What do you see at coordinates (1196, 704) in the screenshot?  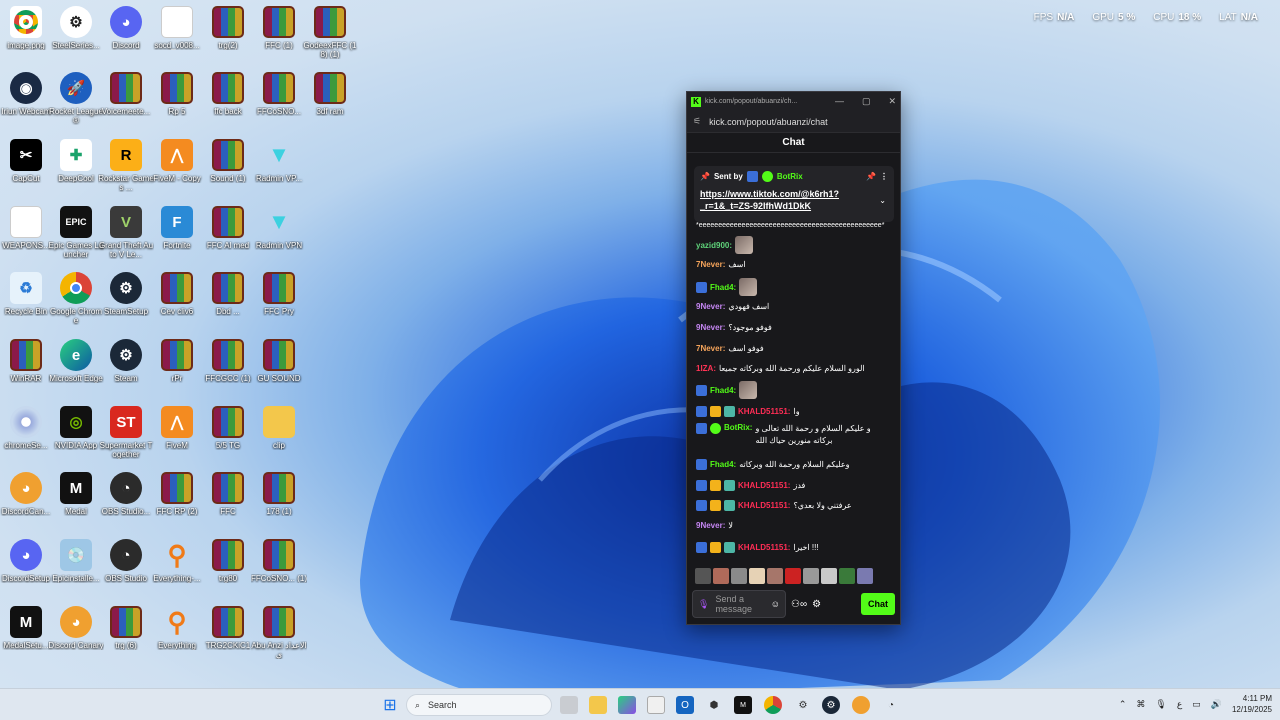 I see `display-icon: ▭` at bounding box center [1196, 704].